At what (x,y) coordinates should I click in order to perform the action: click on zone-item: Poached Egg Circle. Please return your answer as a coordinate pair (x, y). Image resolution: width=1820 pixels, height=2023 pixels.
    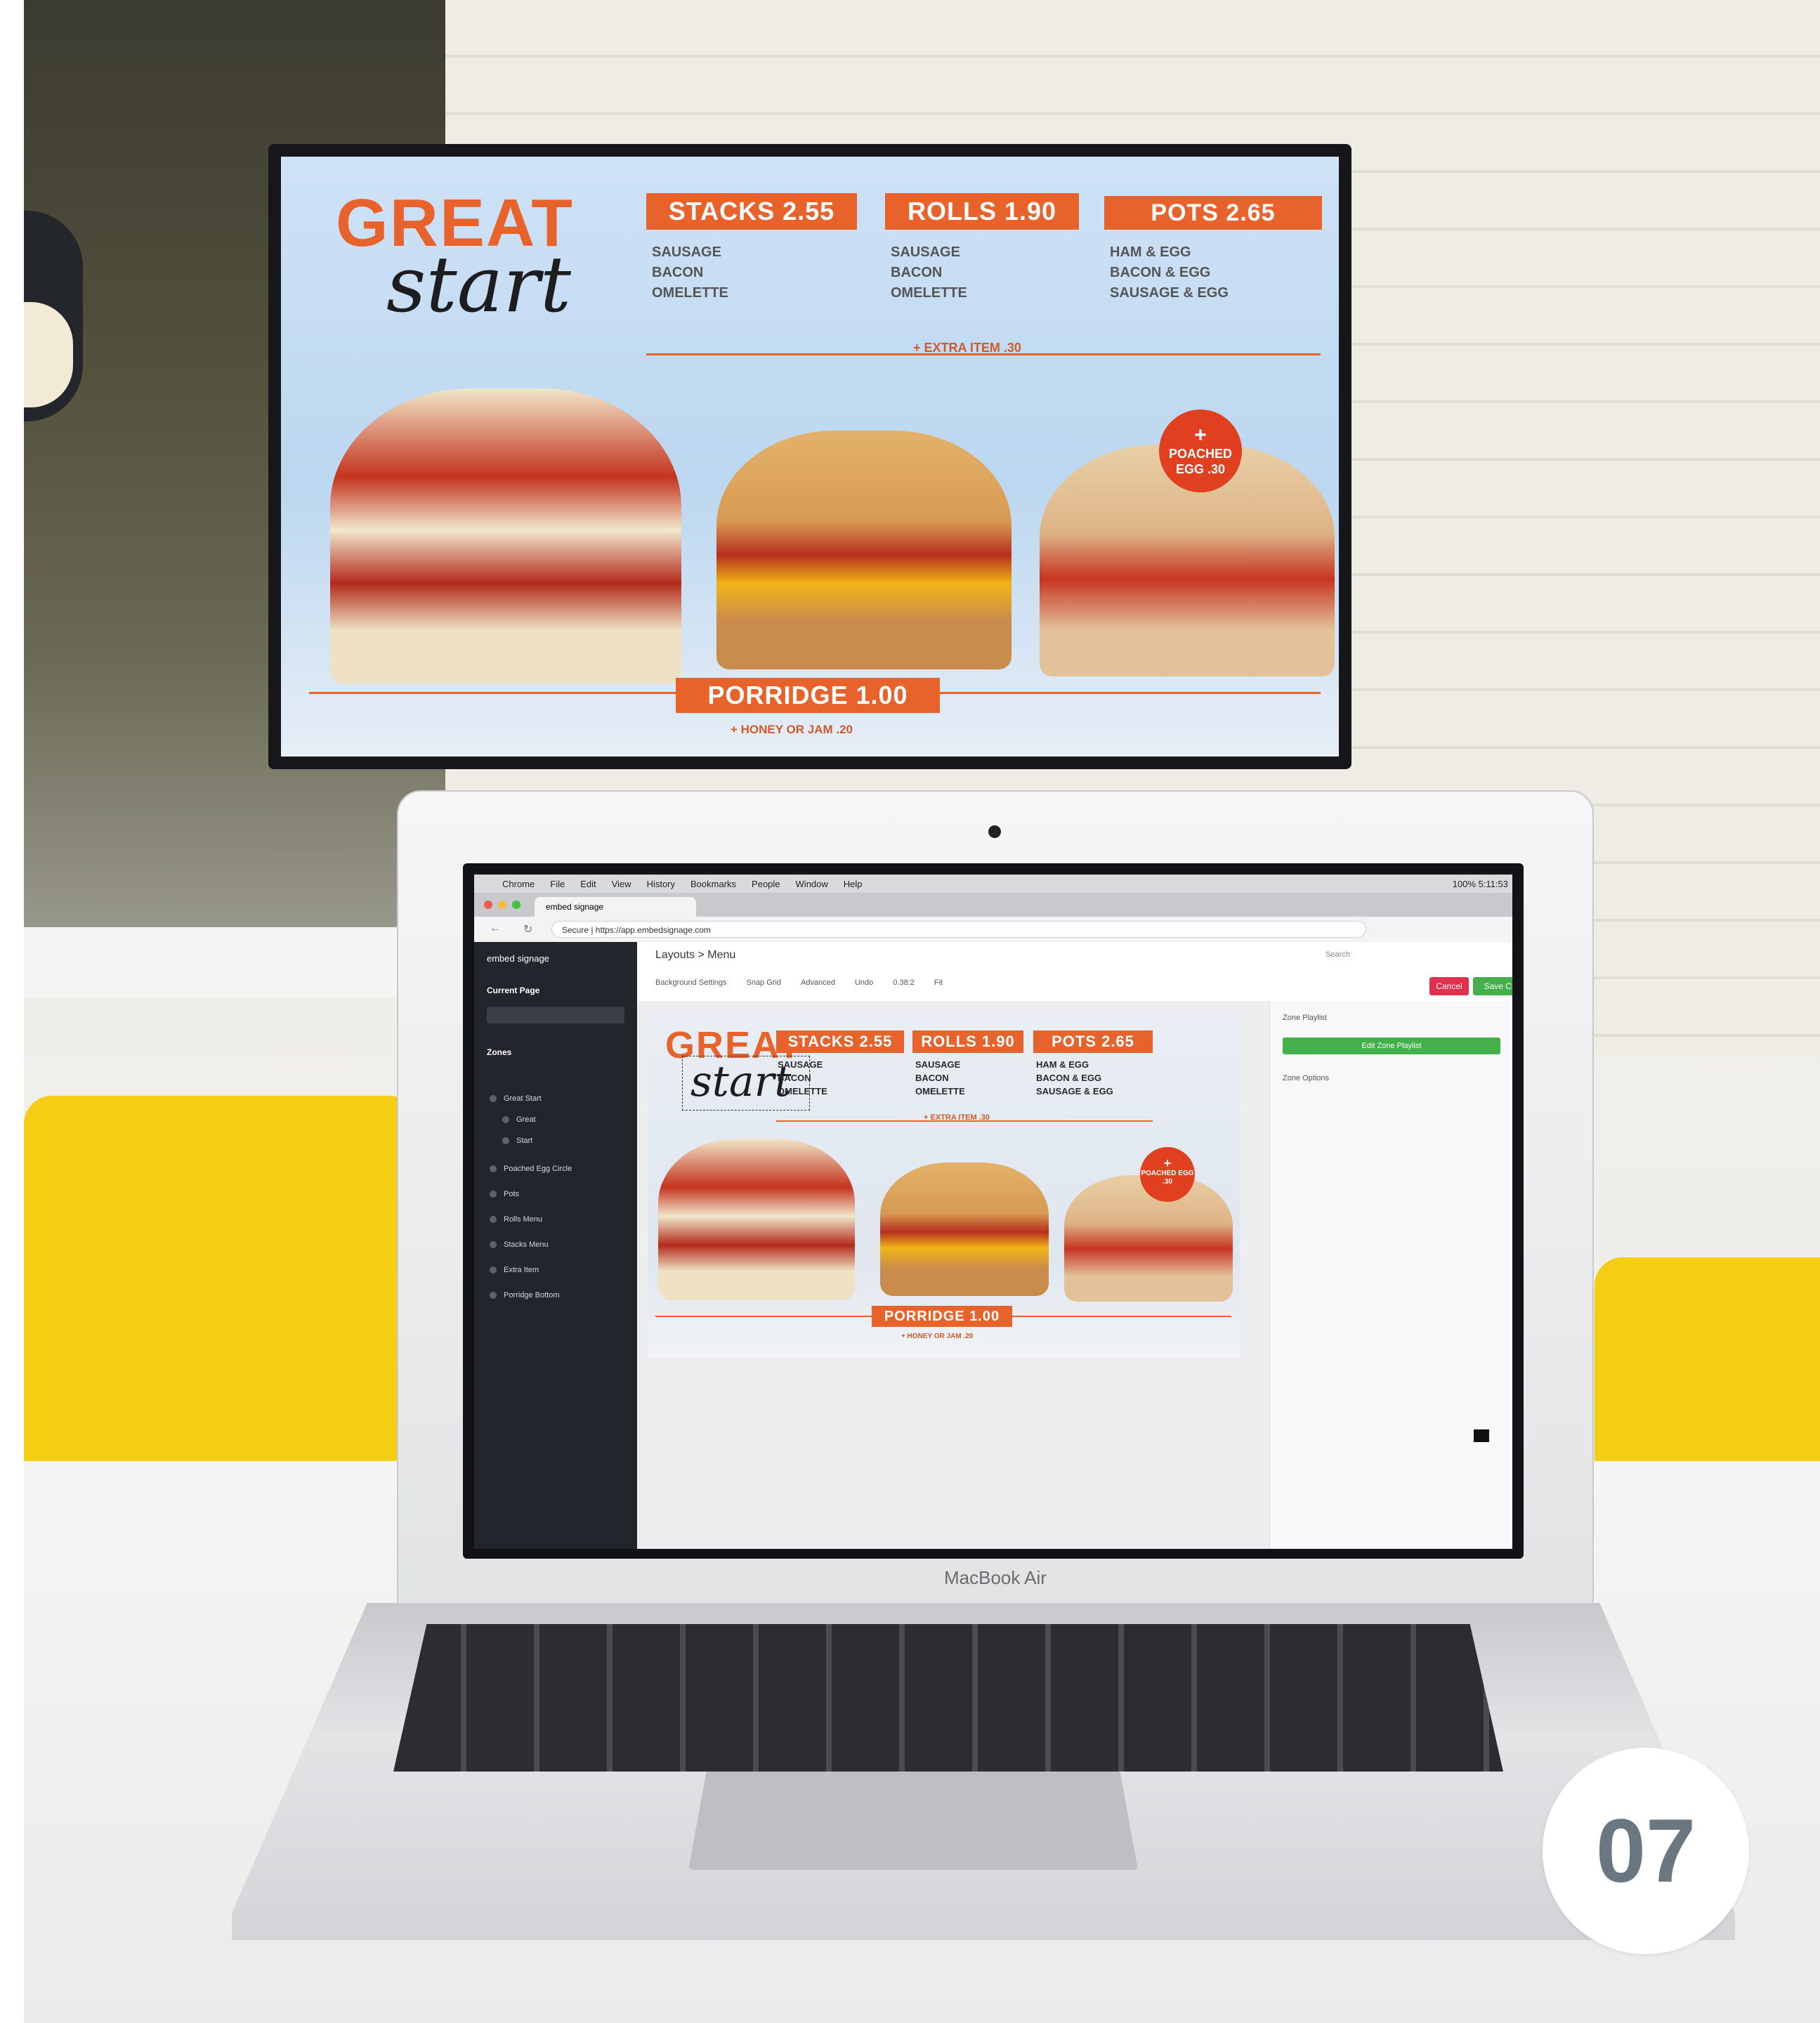
    Looking at the image, I should click on (531, 1169).